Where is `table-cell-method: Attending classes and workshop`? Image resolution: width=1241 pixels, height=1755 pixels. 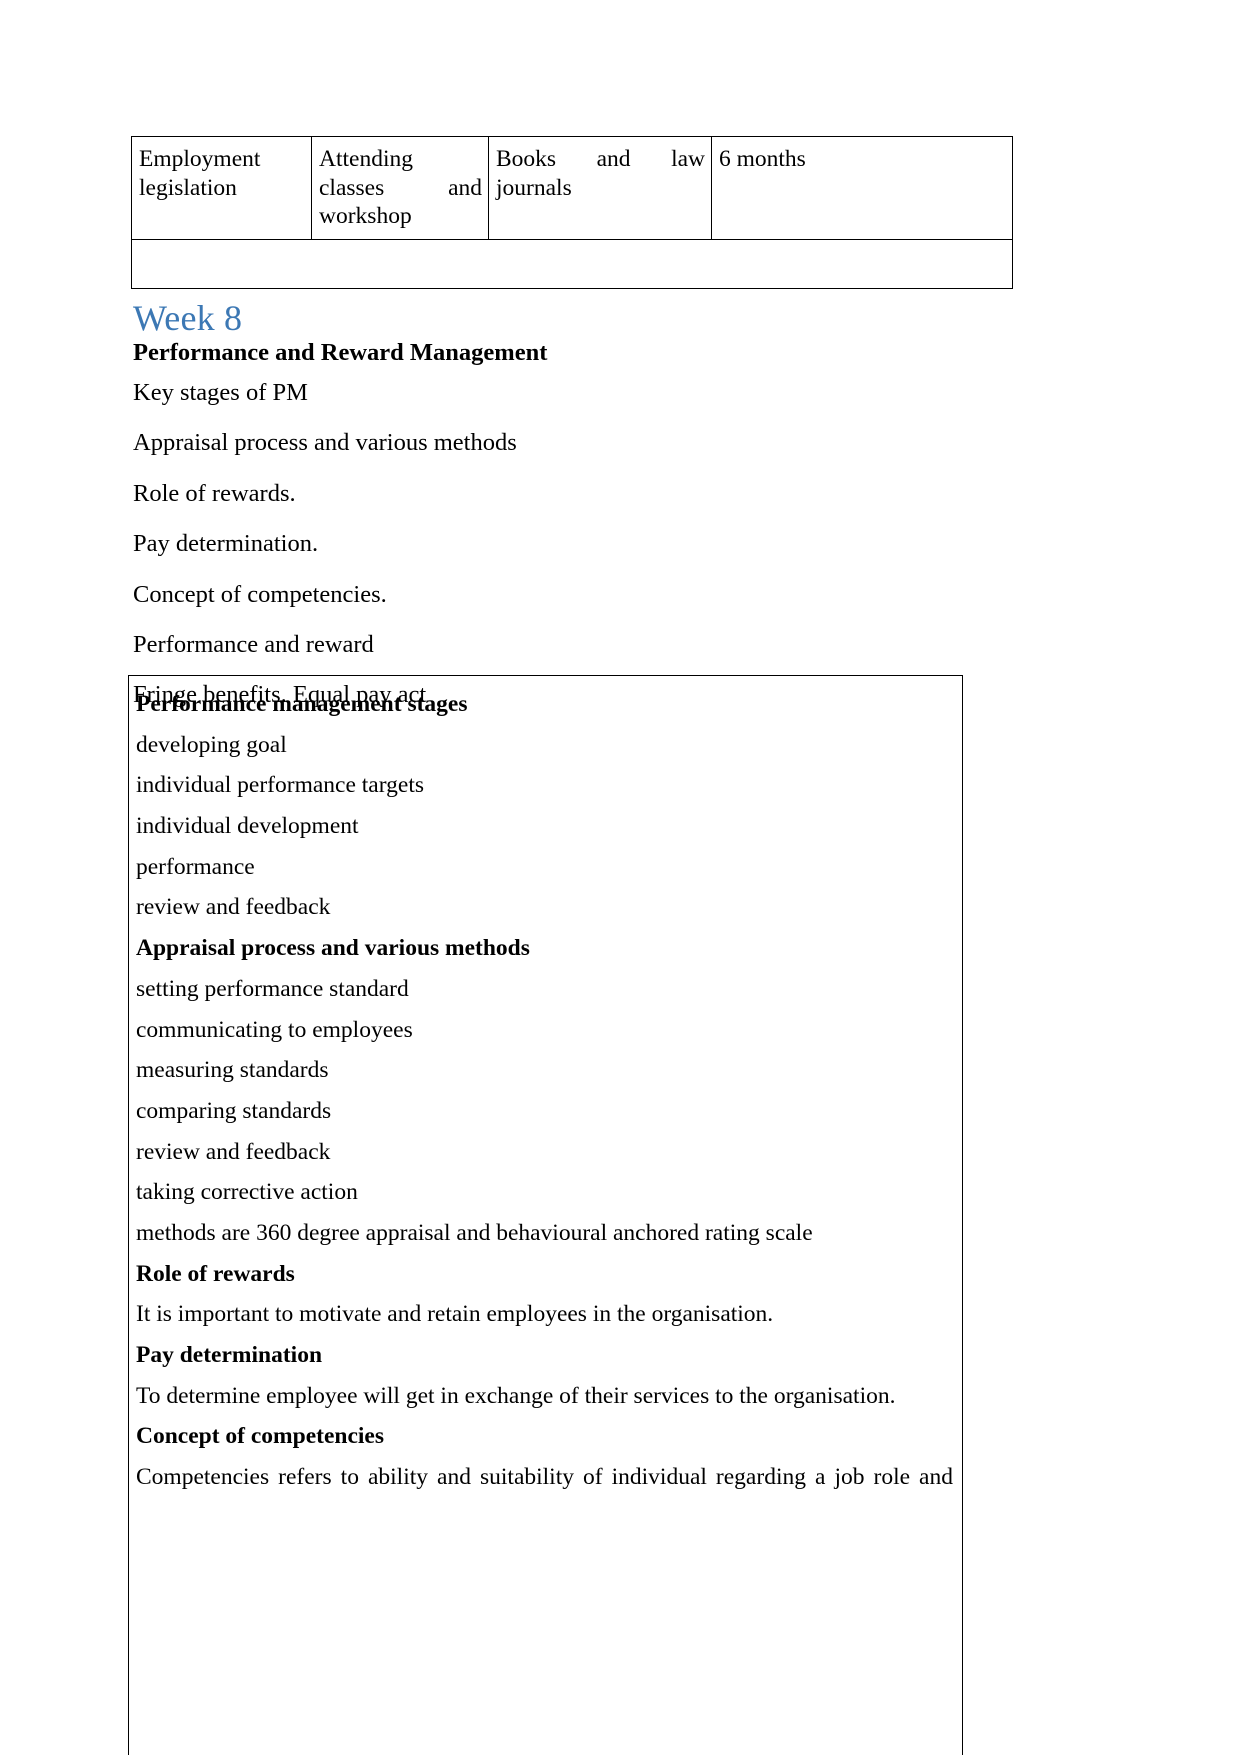 table-cell-method: Attending classes and workshop is located at coordinates (400, 188).